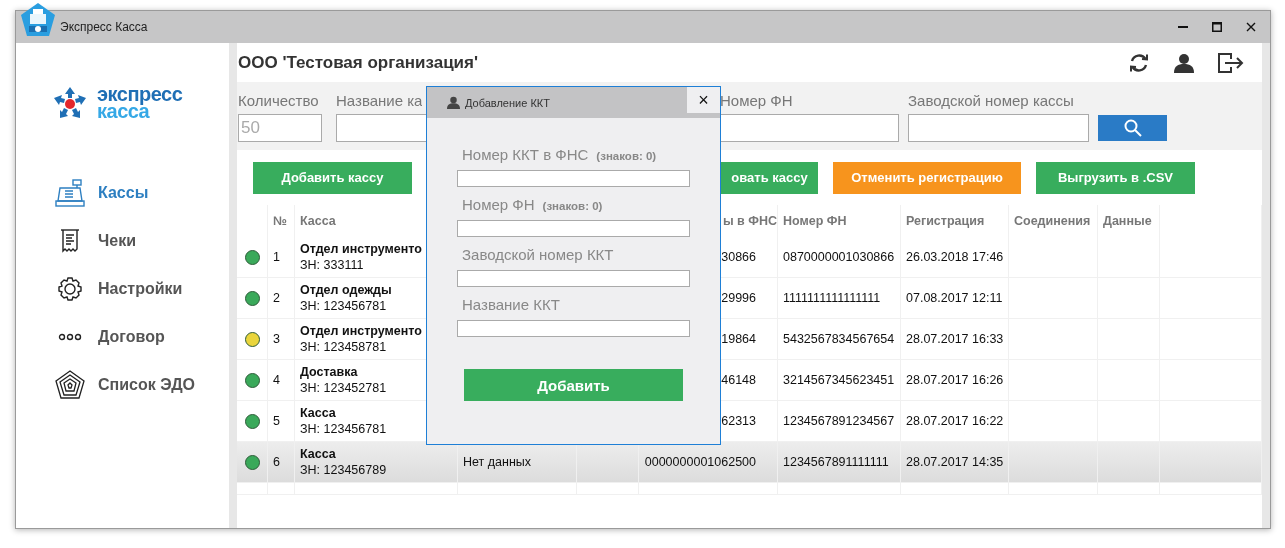 This screenshot has width=1285, height=548. What do you see at coordinates (278, 100) in the screenshot?
I see `filter-label: Количество` at bounding box center [278, 100].